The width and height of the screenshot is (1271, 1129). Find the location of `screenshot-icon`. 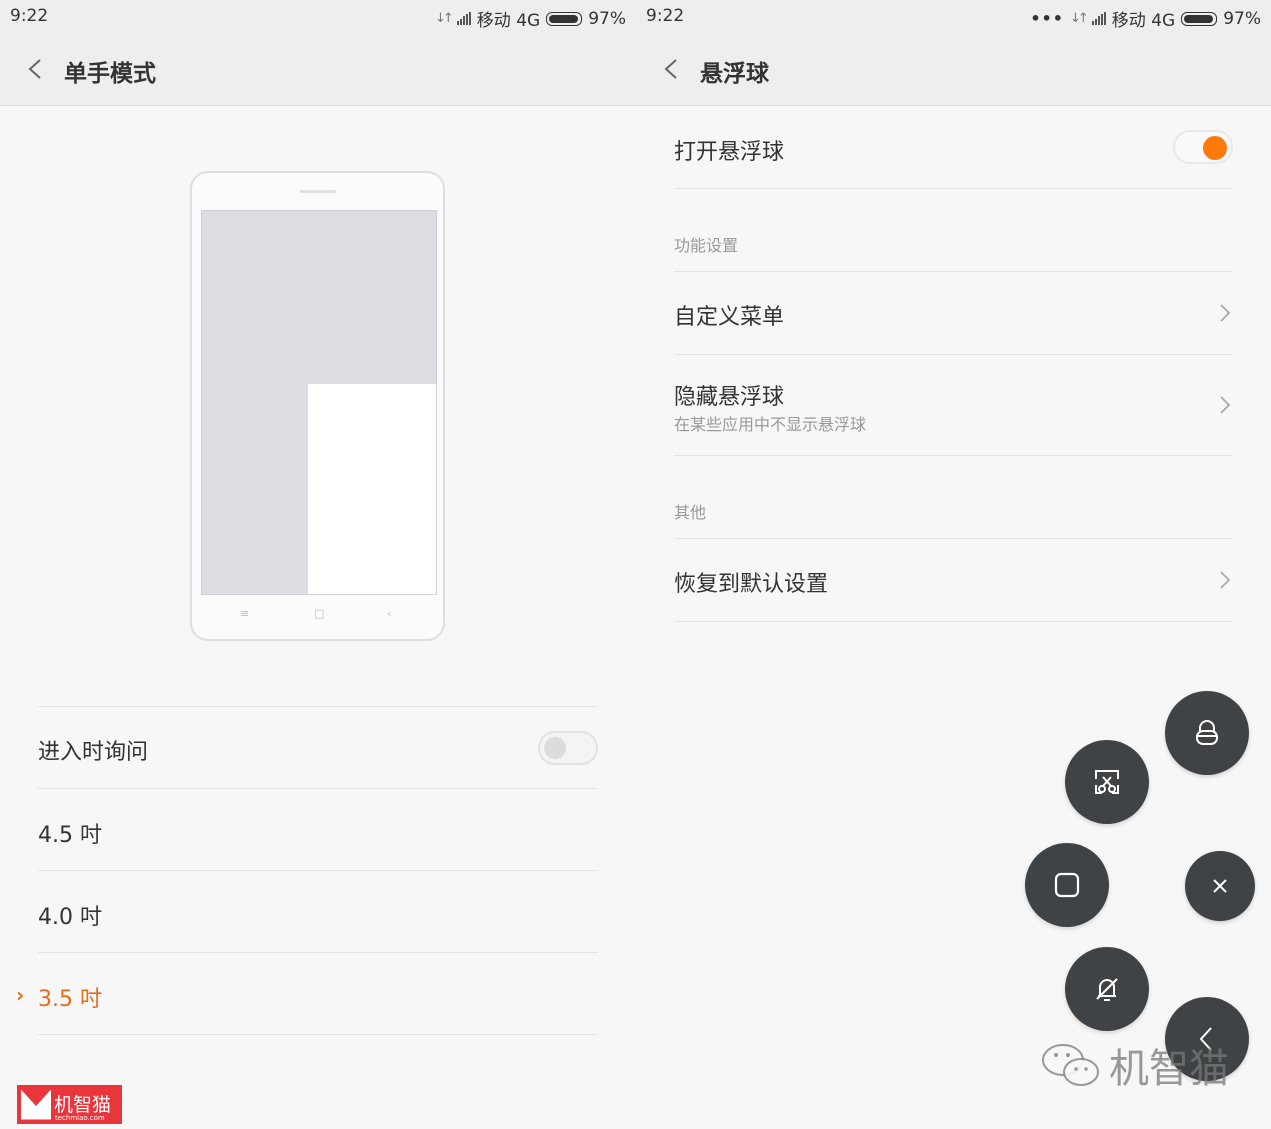

screenshot-icon is located at coordinates (1107, 782).